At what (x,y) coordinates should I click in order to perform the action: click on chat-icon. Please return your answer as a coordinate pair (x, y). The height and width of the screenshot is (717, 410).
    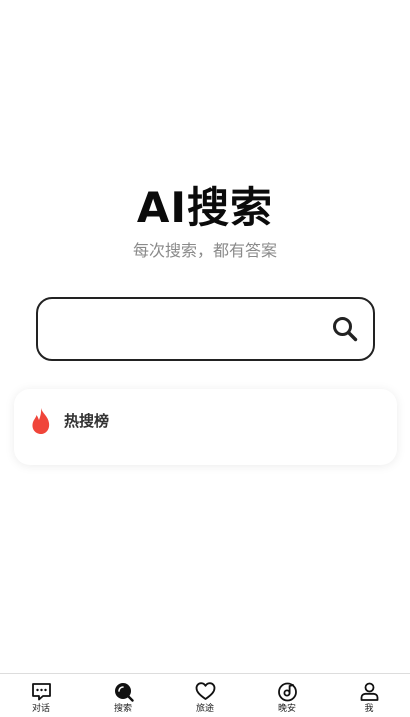
    Looking at the image, I should click on (41, 692).